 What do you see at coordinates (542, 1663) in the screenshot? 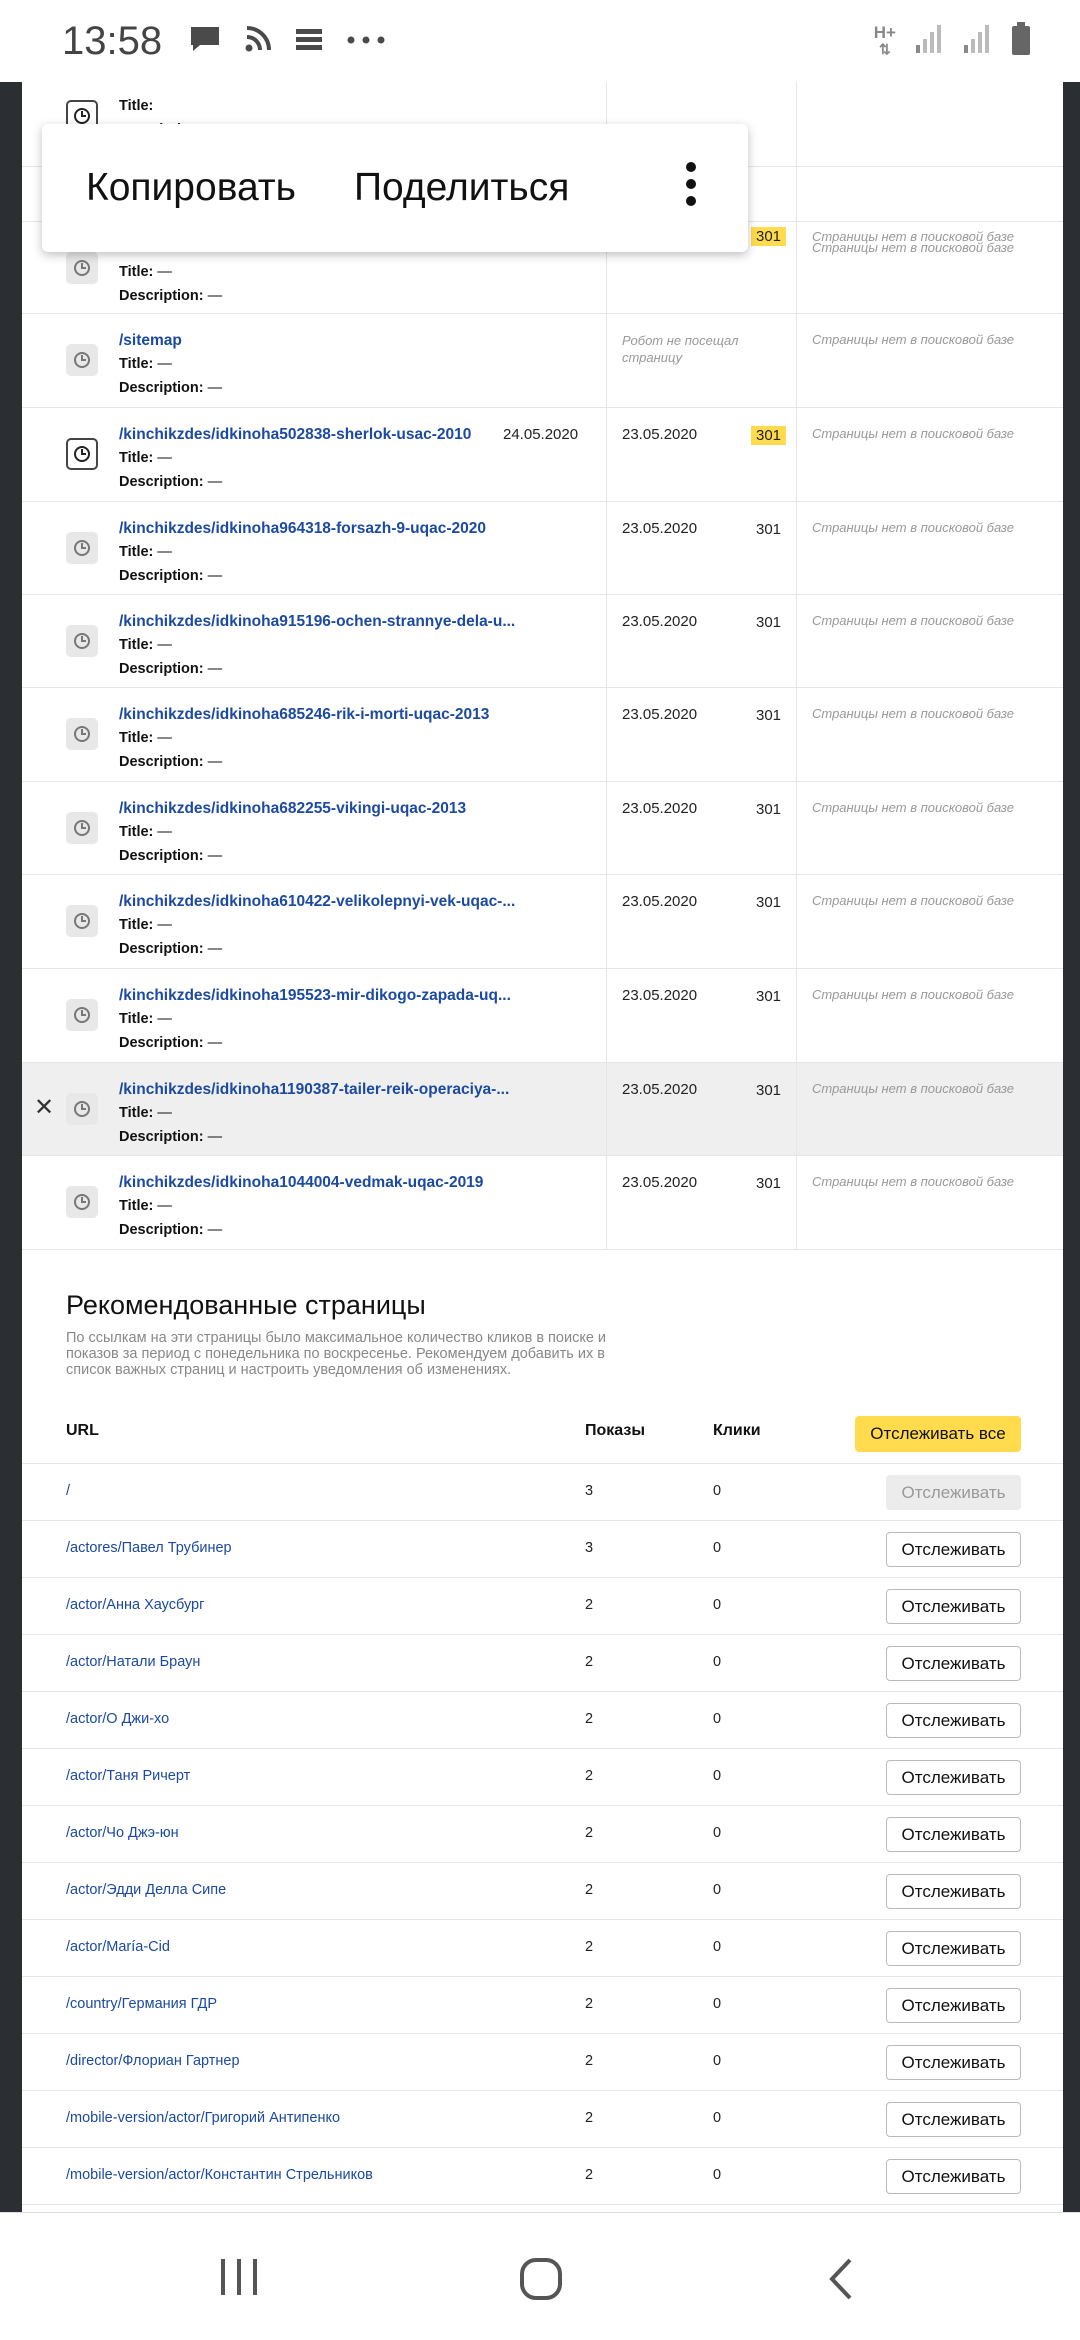
I see `table-row: /actor/Натали Браун 2 0 Отслеживать` at bounding box center [542, 1663].